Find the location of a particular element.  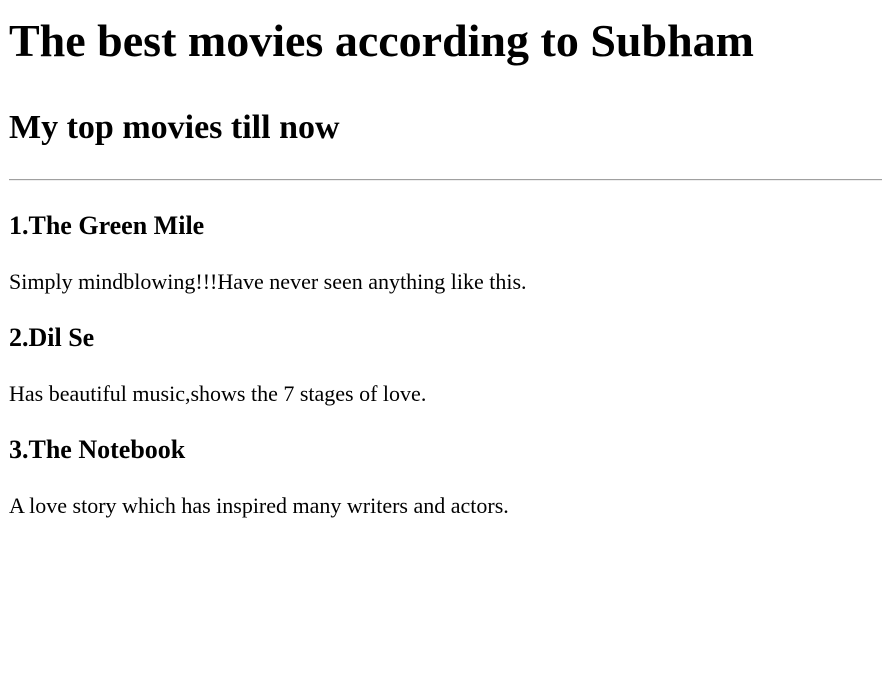

page-title: The best movies according to Subham is located at coordinates (381, 40).